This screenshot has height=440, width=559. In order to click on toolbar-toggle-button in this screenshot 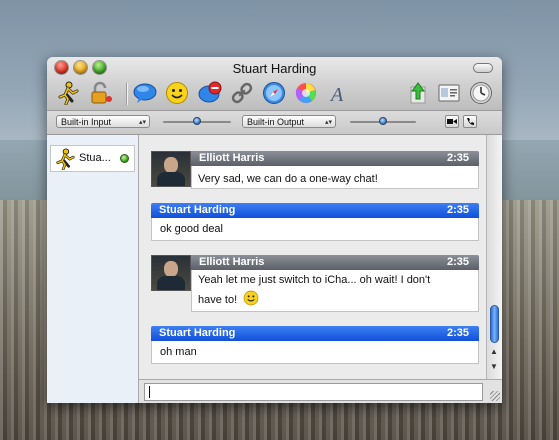, I will do `click(483, 68)`.